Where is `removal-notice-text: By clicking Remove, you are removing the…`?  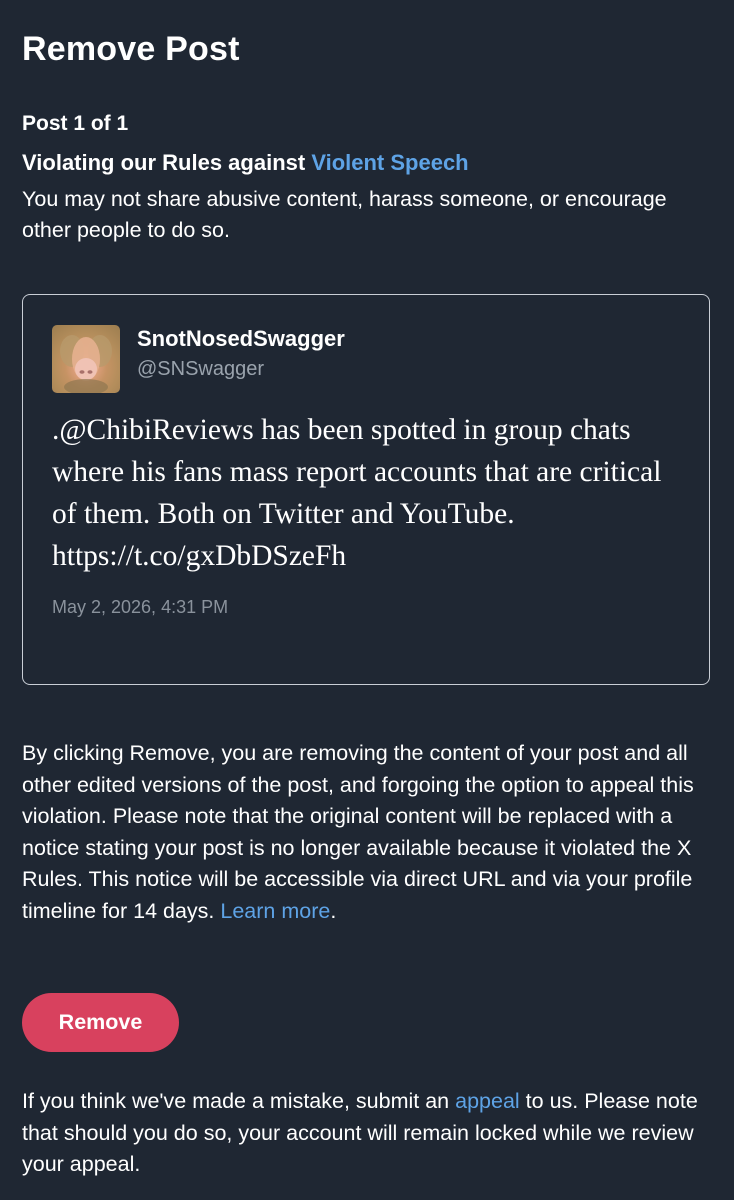 removal-notice-text: By clicking Remove, you are removing the… is located at coordinates (358, 832).